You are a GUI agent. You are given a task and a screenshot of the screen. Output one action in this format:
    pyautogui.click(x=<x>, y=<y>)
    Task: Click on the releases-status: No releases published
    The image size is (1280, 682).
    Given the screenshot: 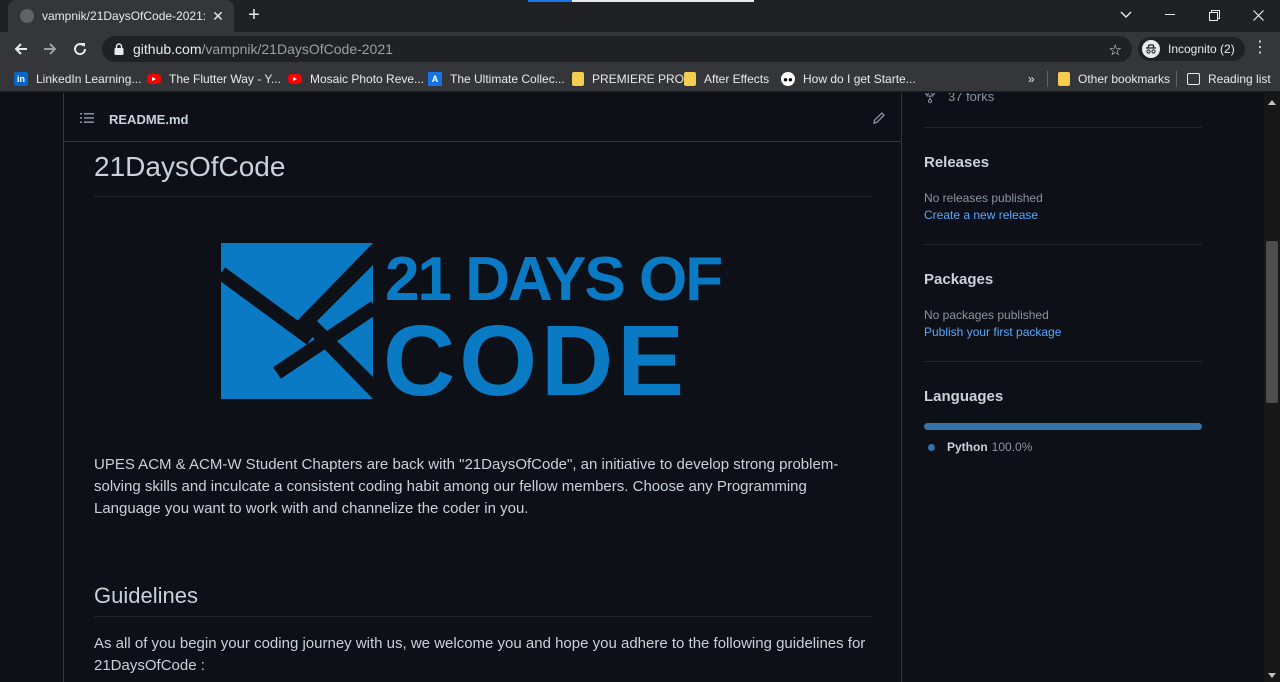 What is the action you would take?
    pyautogui.click(x=983, y=198)
    